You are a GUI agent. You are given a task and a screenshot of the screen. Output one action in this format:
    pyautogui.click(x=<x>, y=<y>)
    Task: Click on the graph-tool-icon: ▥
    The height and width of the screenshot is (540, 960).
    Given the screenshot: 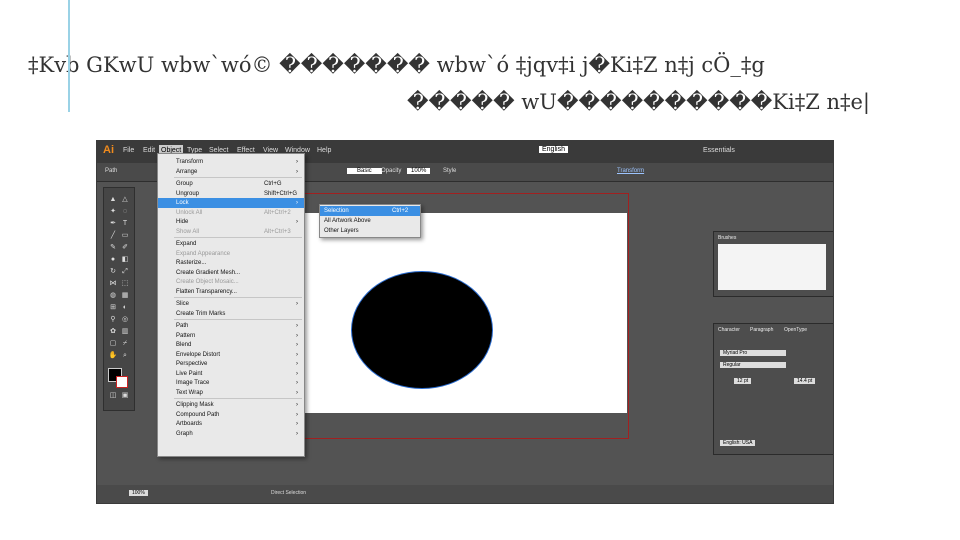 What is the action you would take?
    pyautogui.click(x=125, y=332)
    